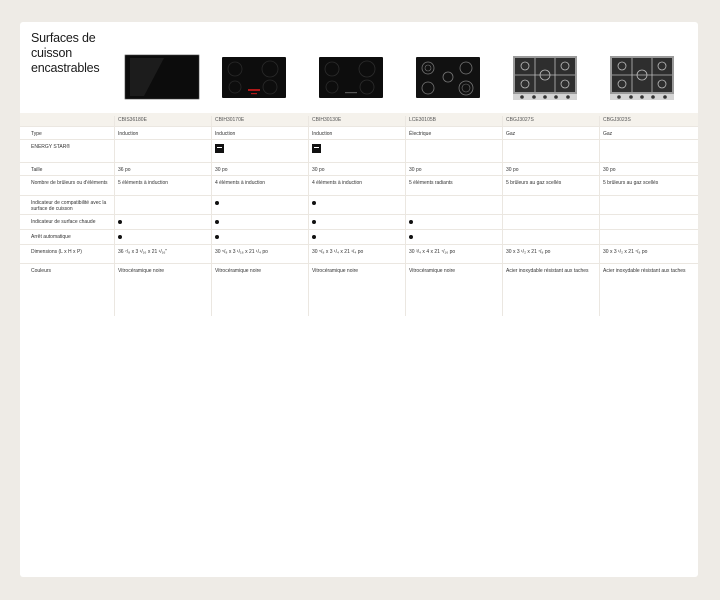  What do you see at coordinates (162, 119) in the screenshot?
I see `product-sku: CBIS36180E` at bounding box center [162, 119].